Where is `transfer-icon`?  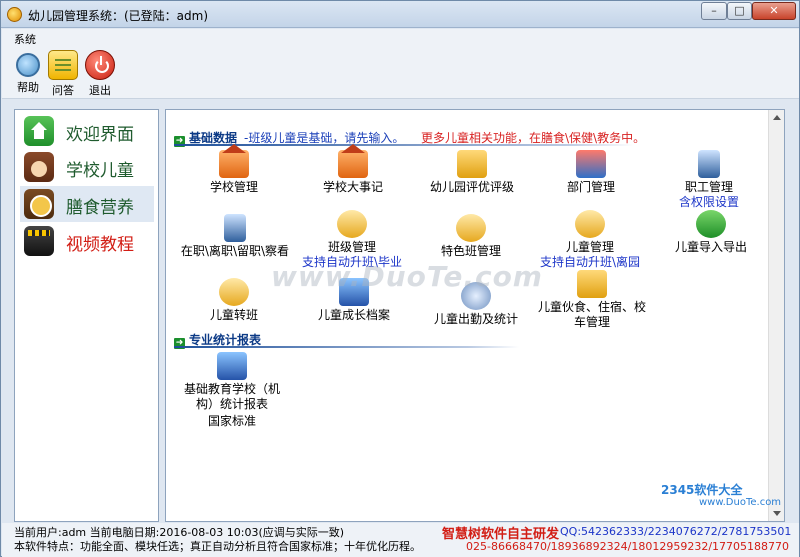
transfer-icon is located at coordinates (234, 292).